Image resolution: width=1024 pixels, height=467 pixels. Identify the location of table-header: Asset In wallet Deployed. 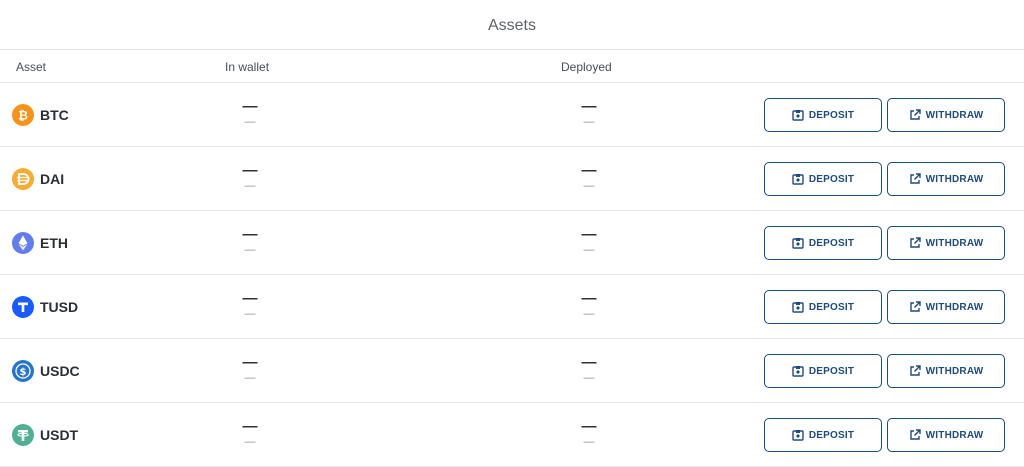
(512, 66).